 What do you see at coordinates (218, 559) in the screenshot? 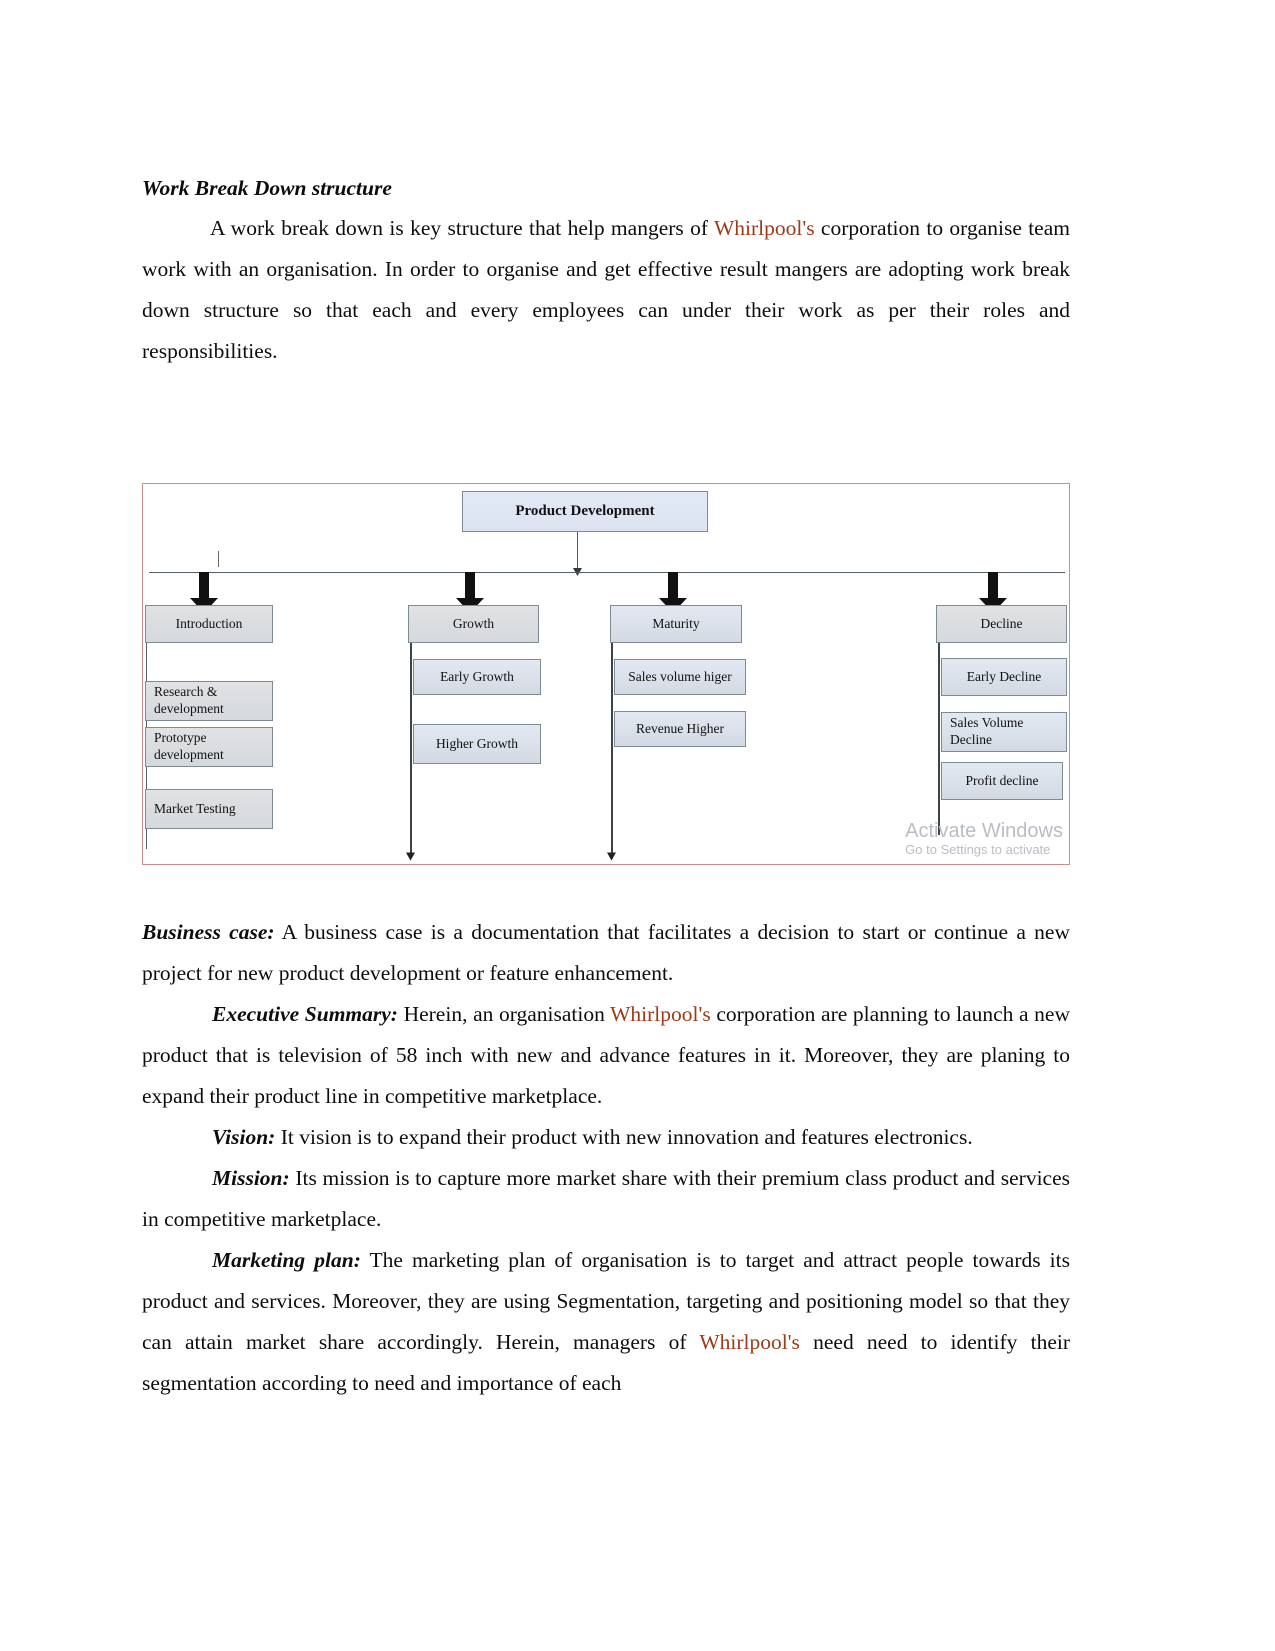
I see `stray-tick-mark` at bounding box center [218, 559].